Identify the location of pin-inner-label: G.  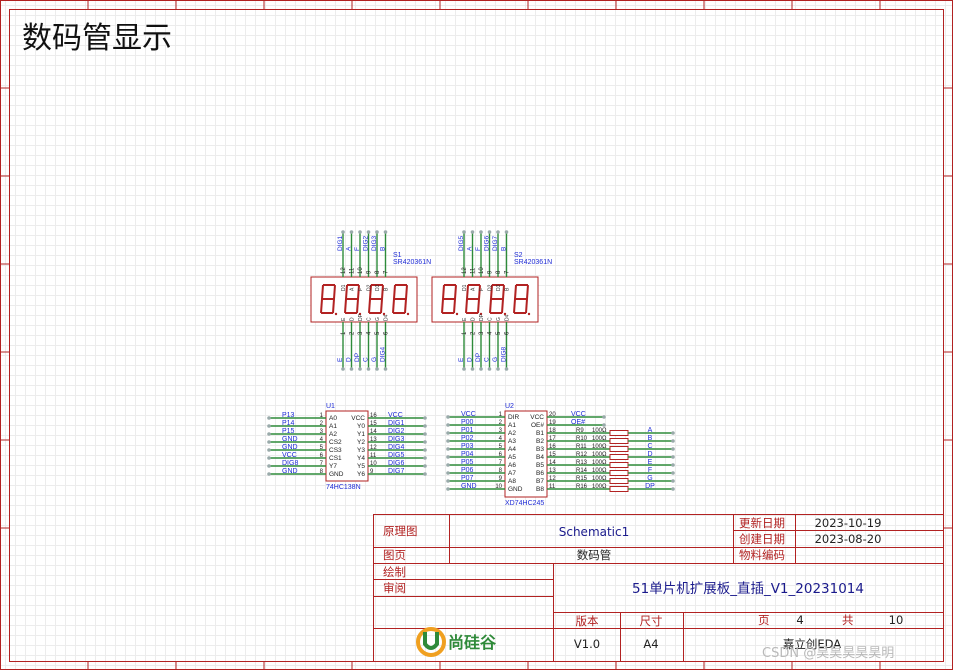
(378, 319).